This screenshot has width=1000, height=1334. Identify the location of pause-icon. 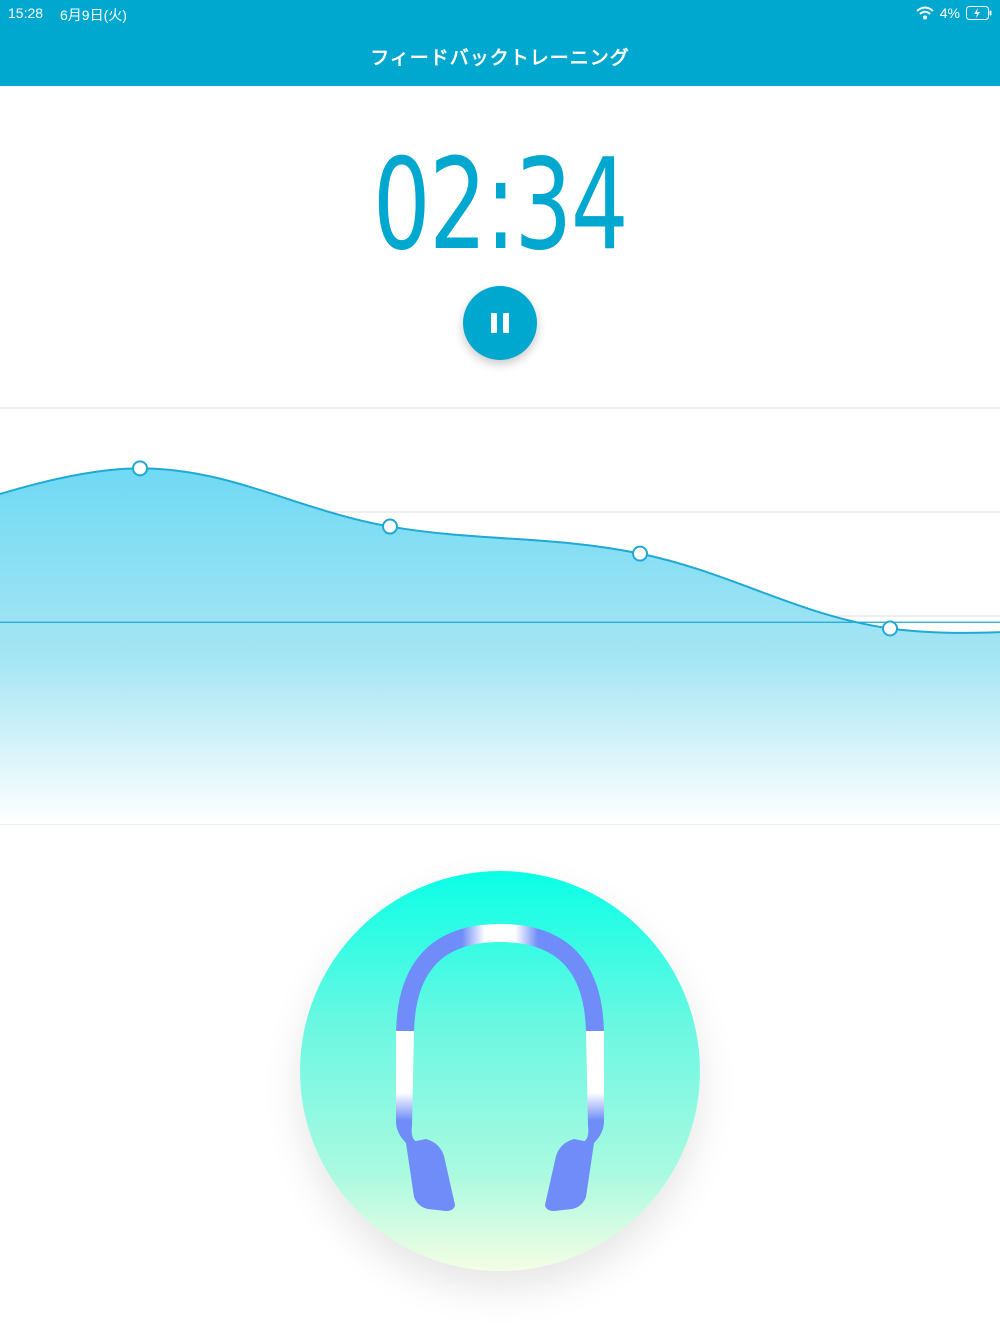
(500, 323).